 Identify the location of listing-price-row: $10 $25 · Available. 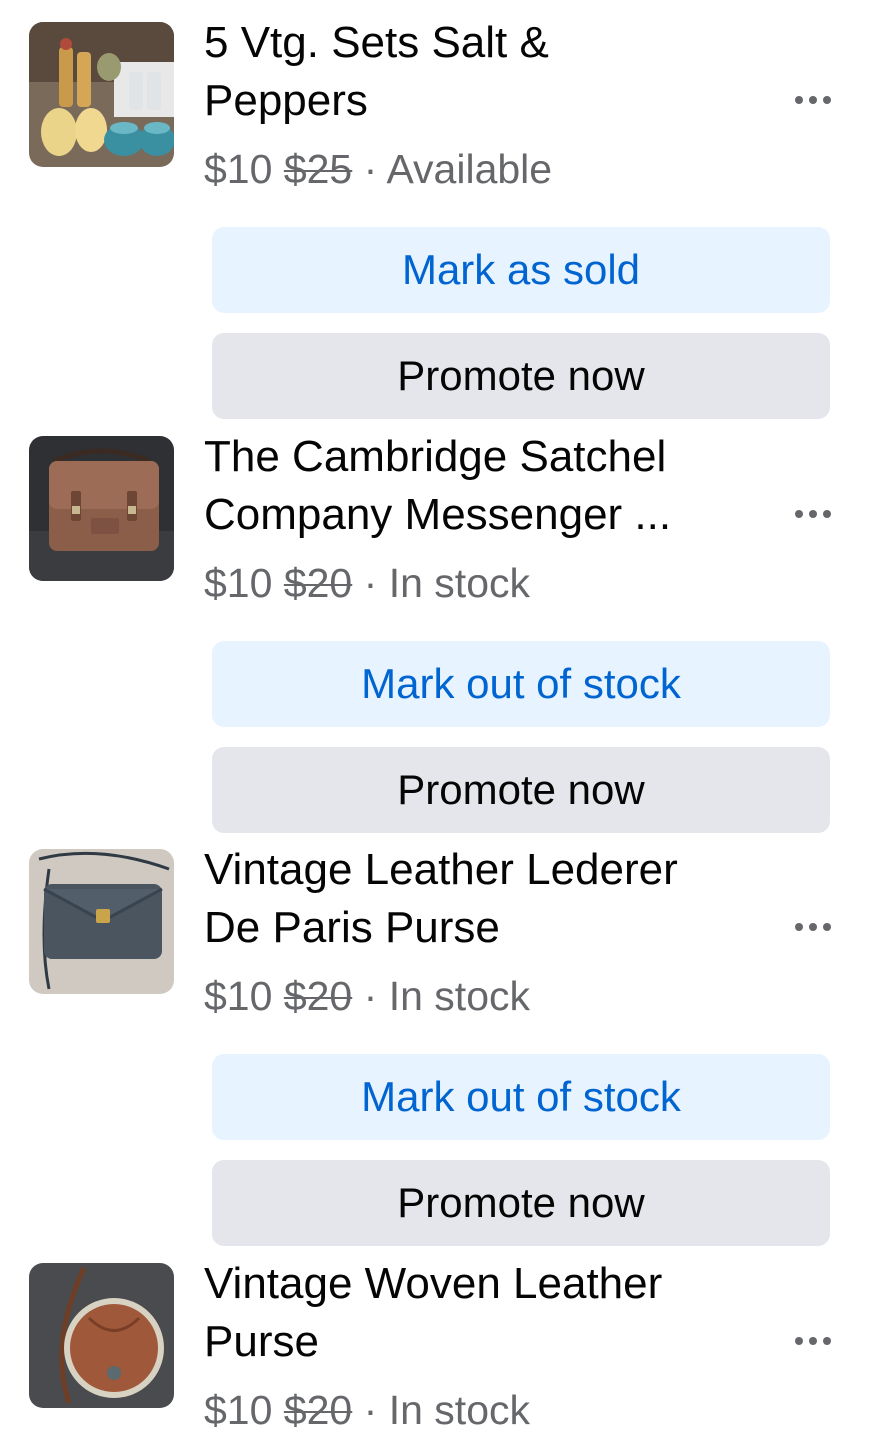
(378, 169).